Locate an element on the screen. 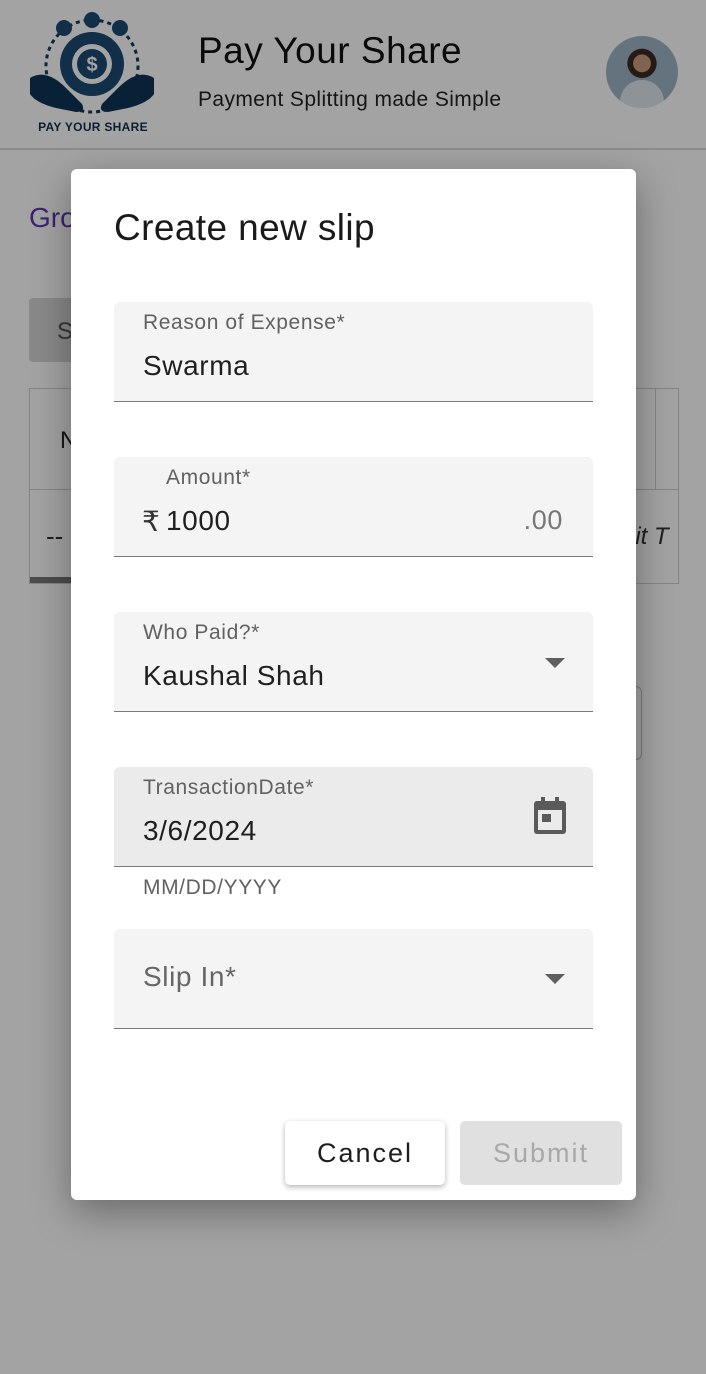 This screenshot has height=1374, width=706. amount-field: Amount* ₹ 1000 .00 is located at coordinates (353, 507).